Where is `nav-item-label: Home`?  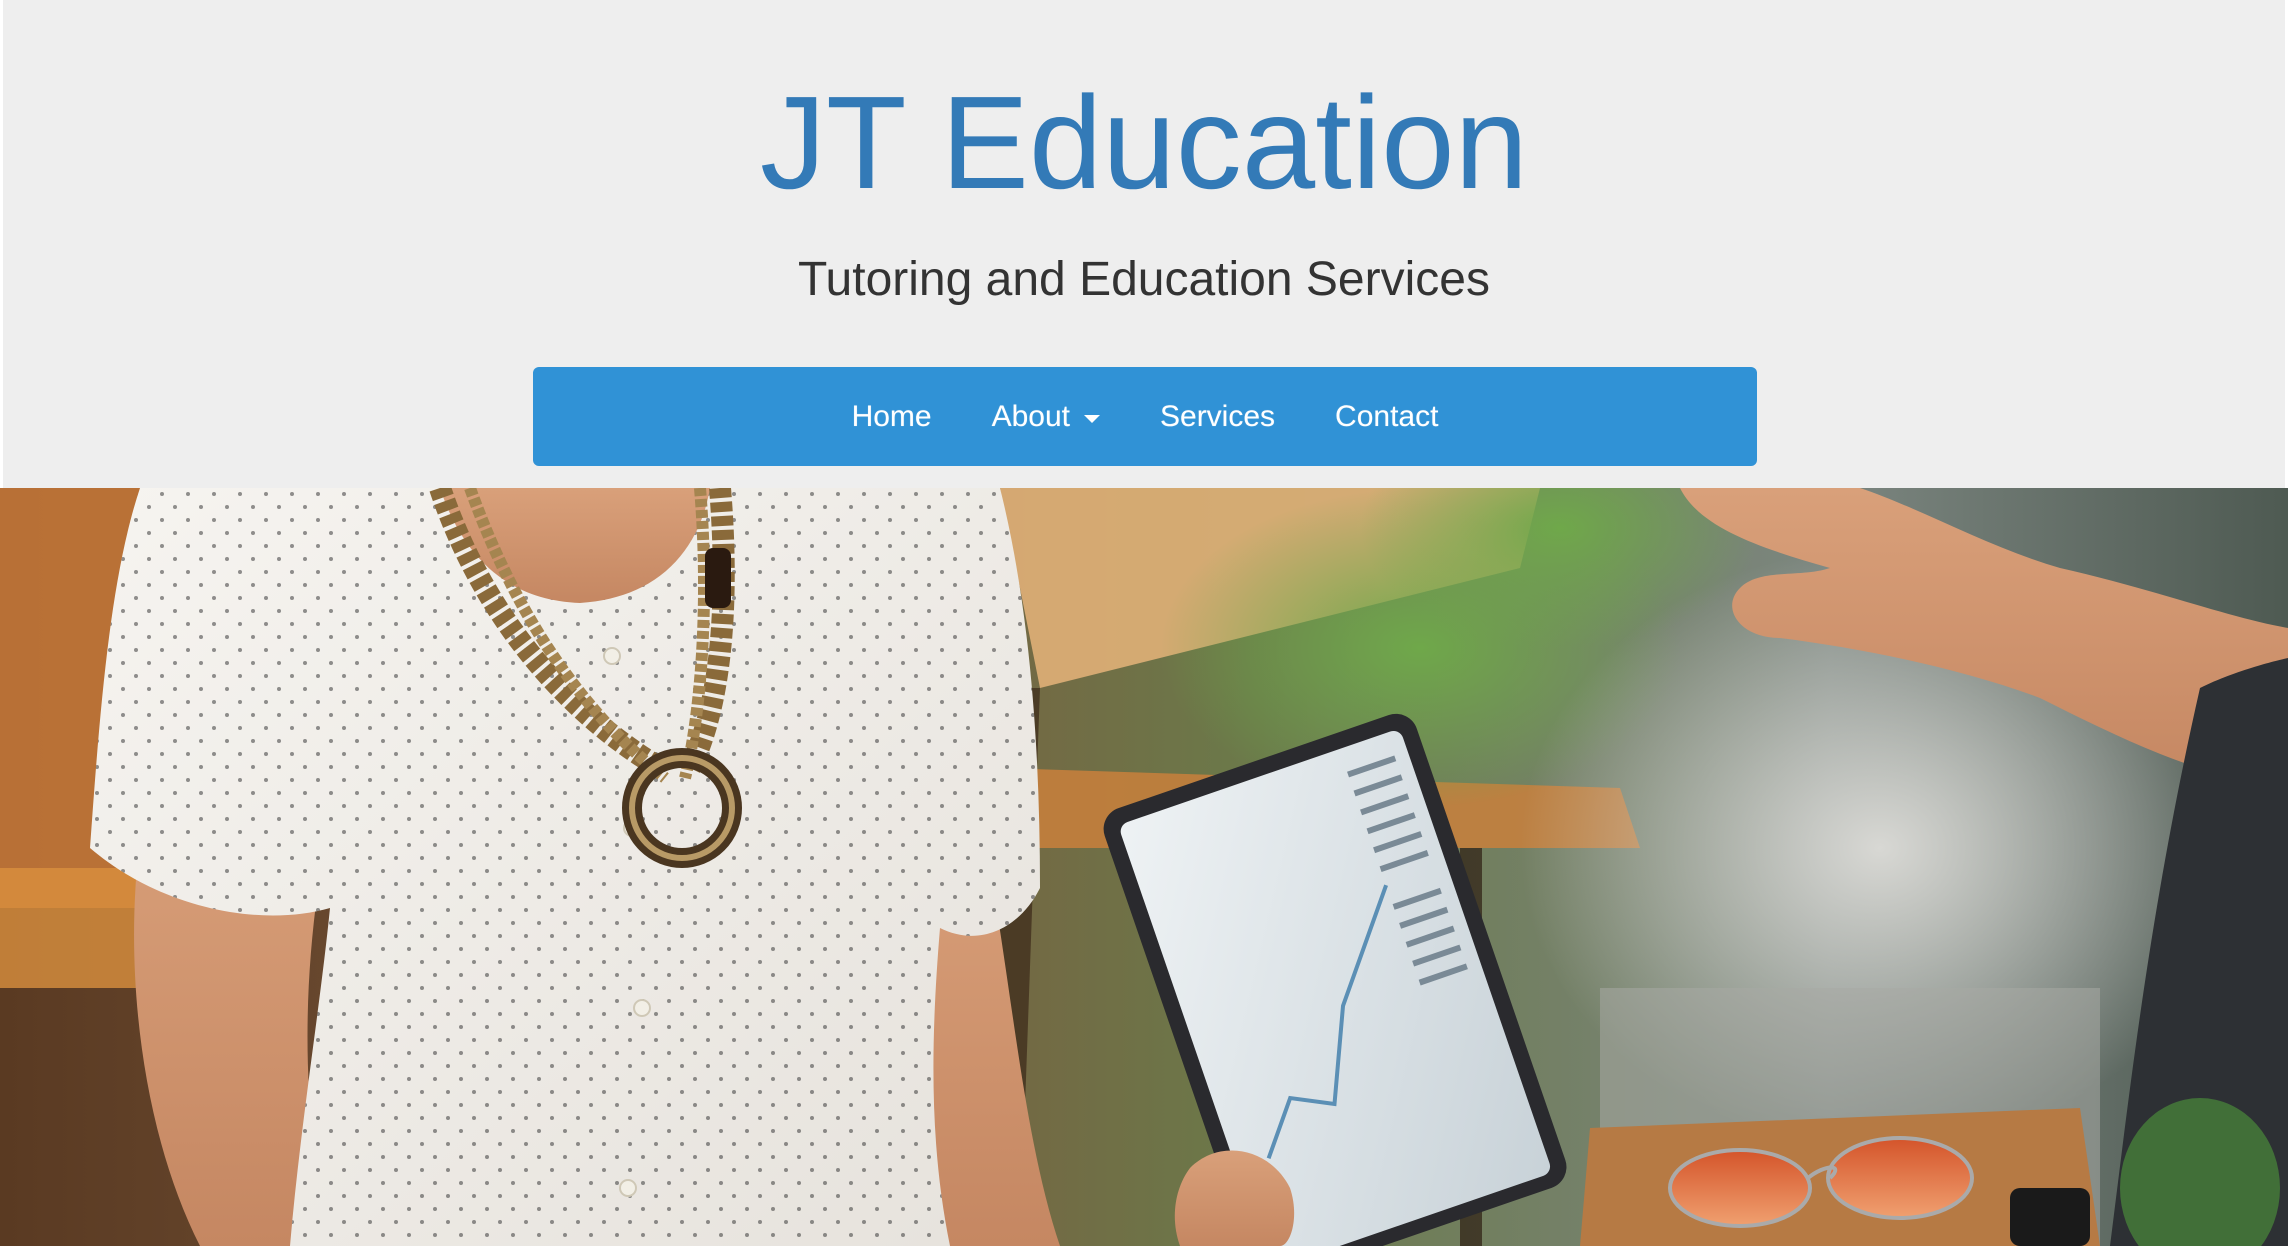 nav-item-label: Home is located at coordinates (891, 416).